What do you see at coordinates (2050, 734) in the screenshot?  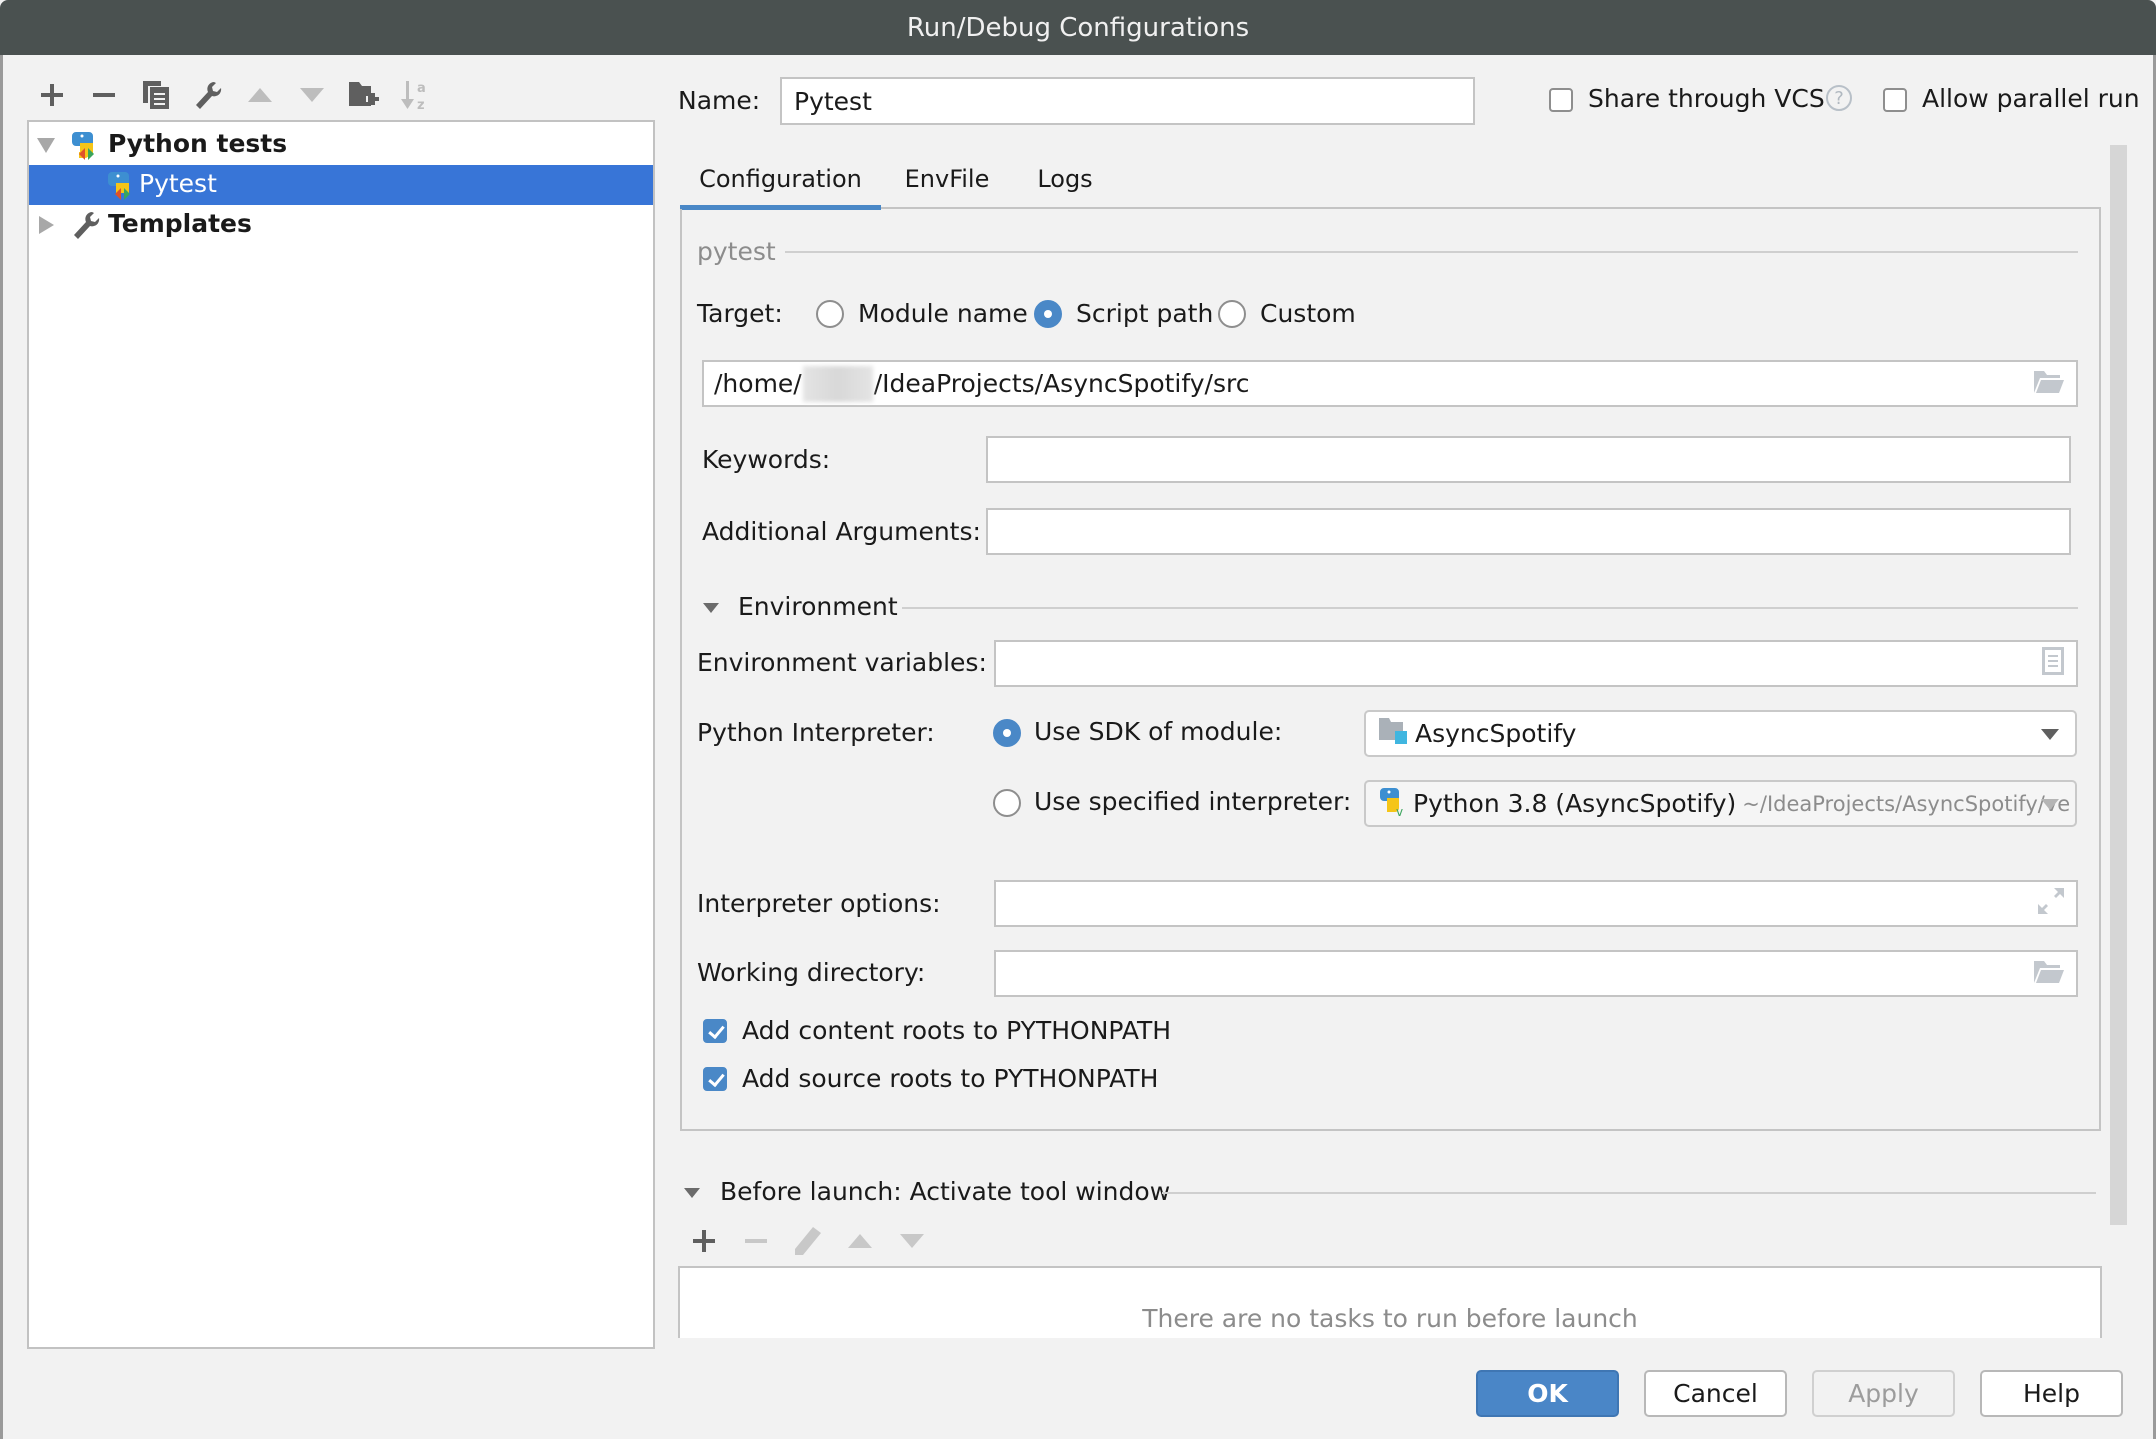 I see `chevron-down-icon` at bounding box center [2050, 734].